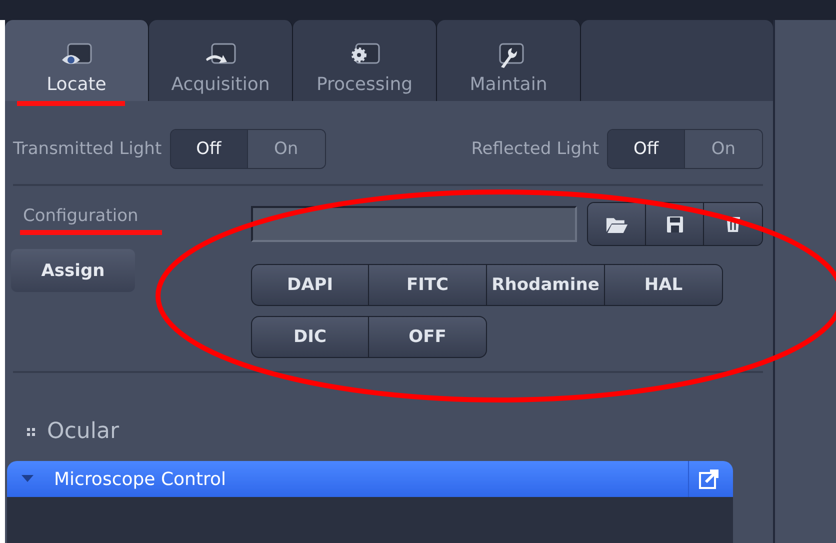  I want to click on filter-button: OFF, so click(428, 337).